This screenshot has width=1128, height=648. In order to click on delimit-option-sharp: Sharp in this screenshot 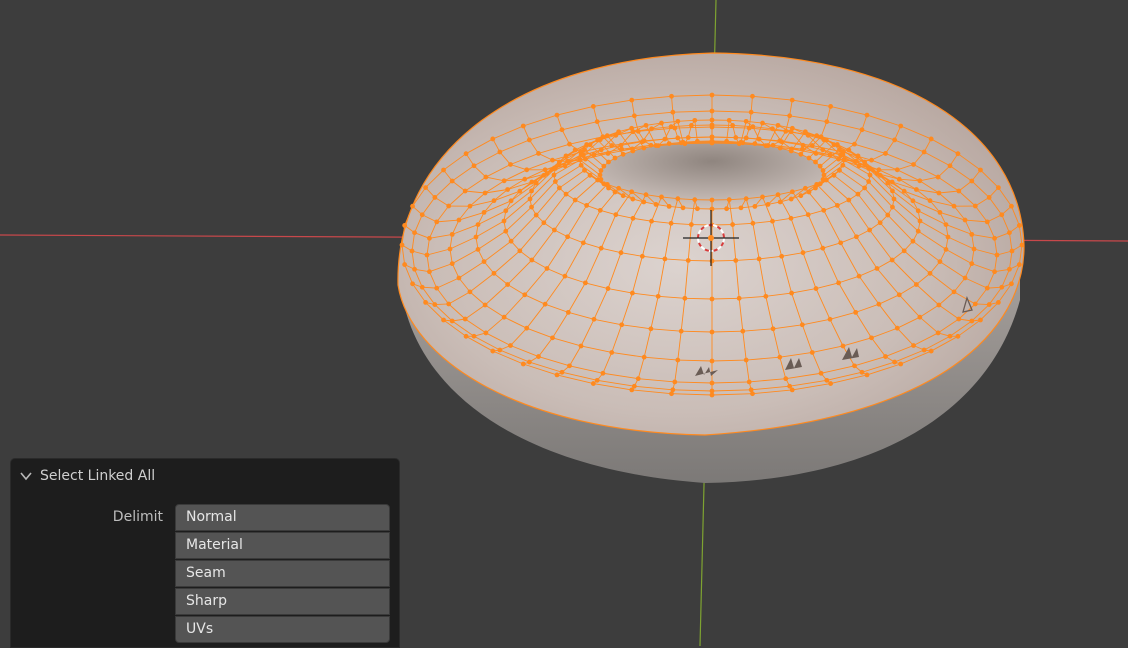, I will do `click(282, 601)`.